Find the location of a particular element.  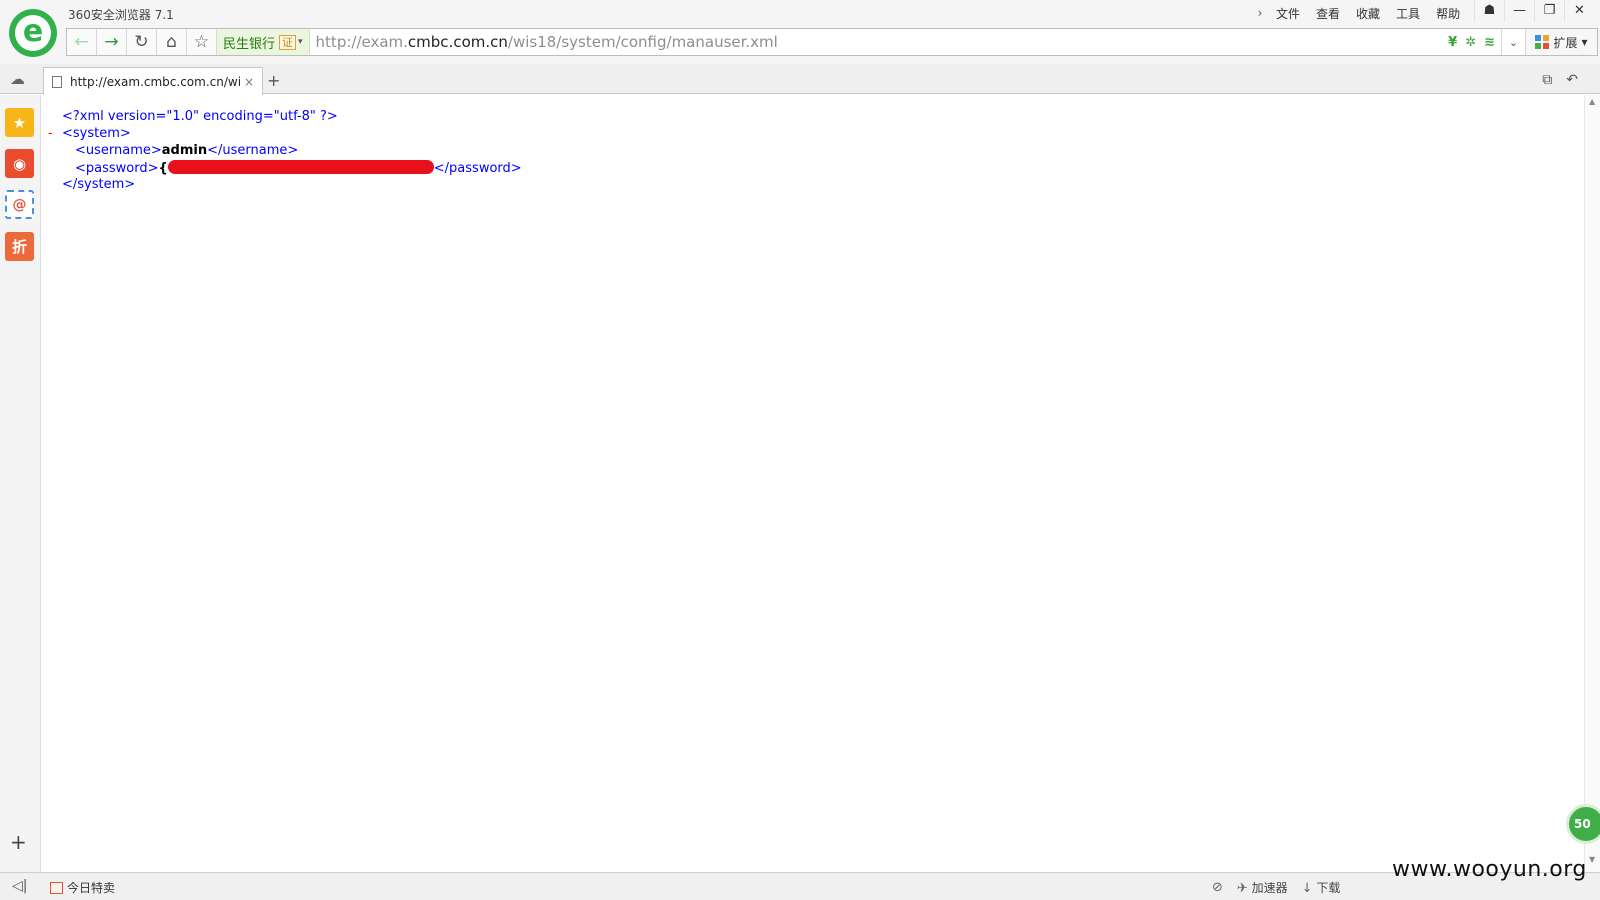

tab-strip-tools: ⧉ ↶ is located at coordinates (1560, 80).